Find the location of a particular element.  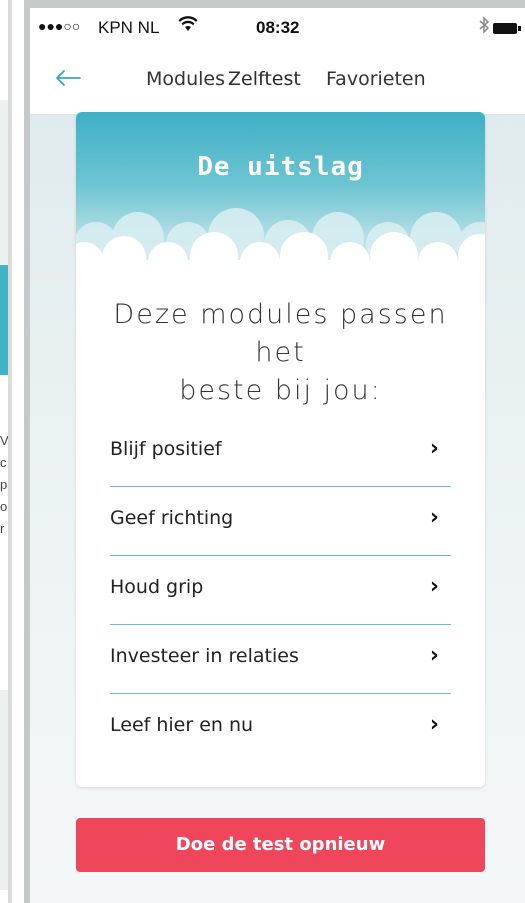

module-item-geef-richting: Geef richting › is located at coordinates (280, 521).